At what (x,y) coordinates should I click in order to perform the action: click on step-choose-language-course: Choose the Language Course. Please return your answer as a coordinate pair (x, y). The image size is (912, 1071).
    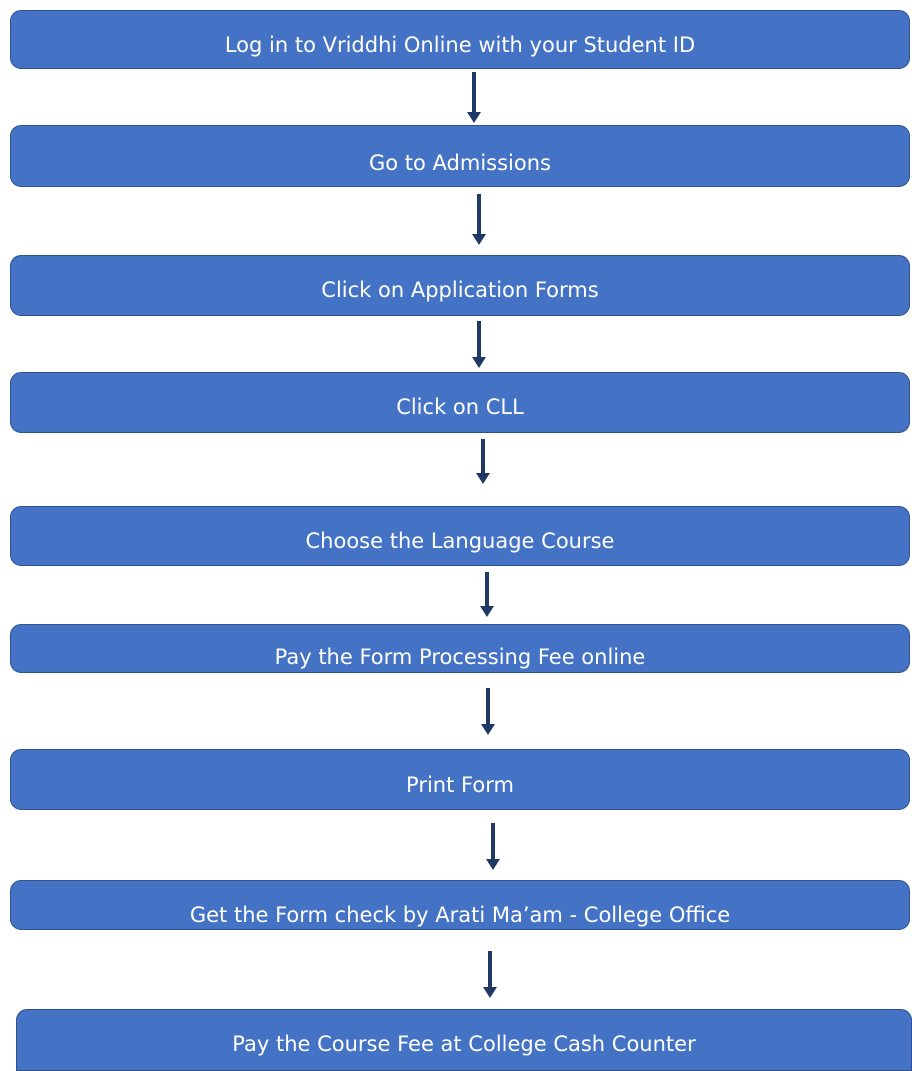
    Looking at the image, I should click on (460, 536).